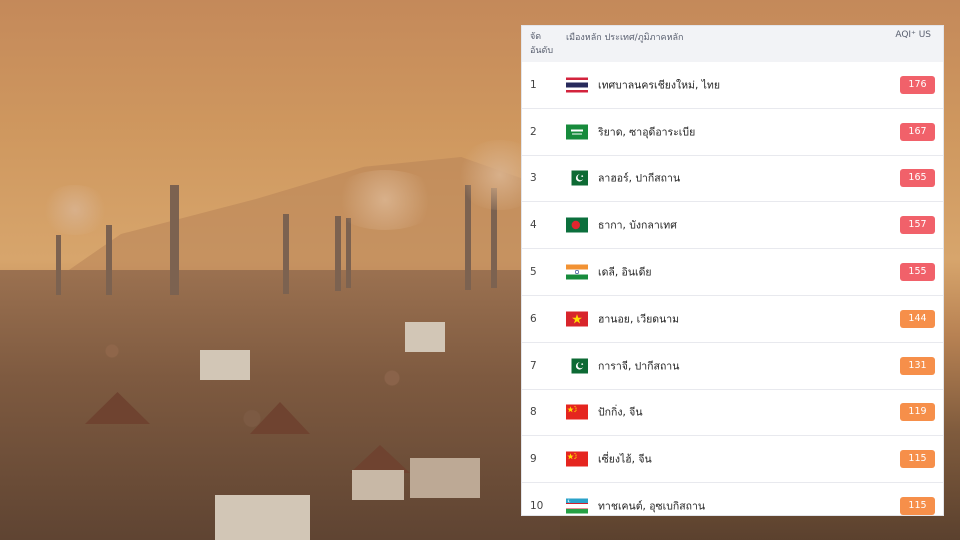 This screenshot has width=960, height=540. I want to click on vietnam-flag-icon, so click(577, 319).